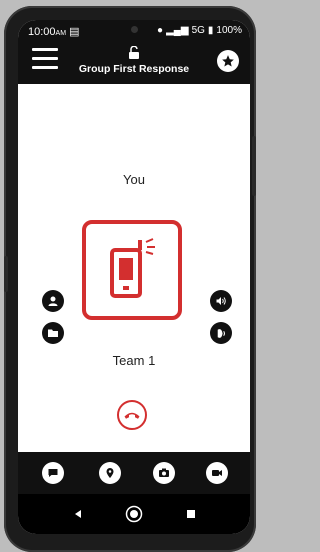 Image resolution: width=320 pixels, height=552 pixels. I want to click on speaker-icon, so click(221, 301).